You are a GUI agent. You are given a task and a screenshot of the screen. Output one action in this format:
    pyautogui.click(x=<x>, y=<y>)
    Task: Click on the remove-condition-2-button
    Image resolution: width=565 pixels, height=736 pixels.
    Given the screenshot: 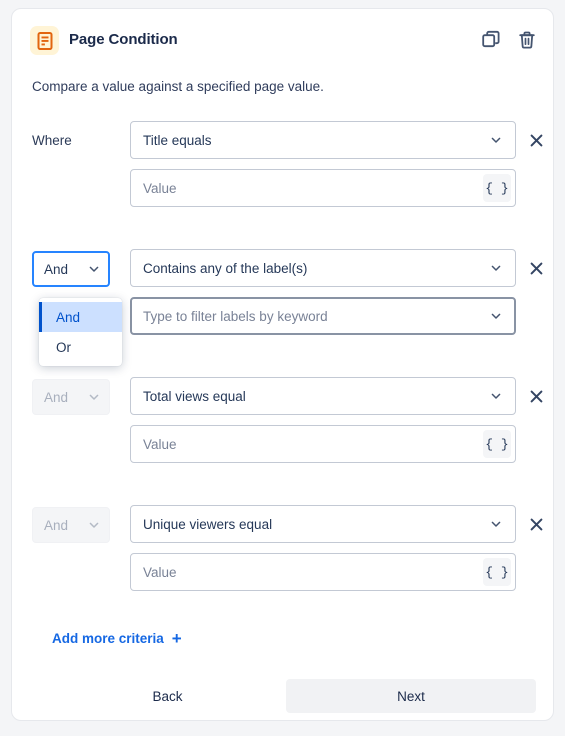 What is the action you would take?
    pyautogui.click(x=536, y=268)
    